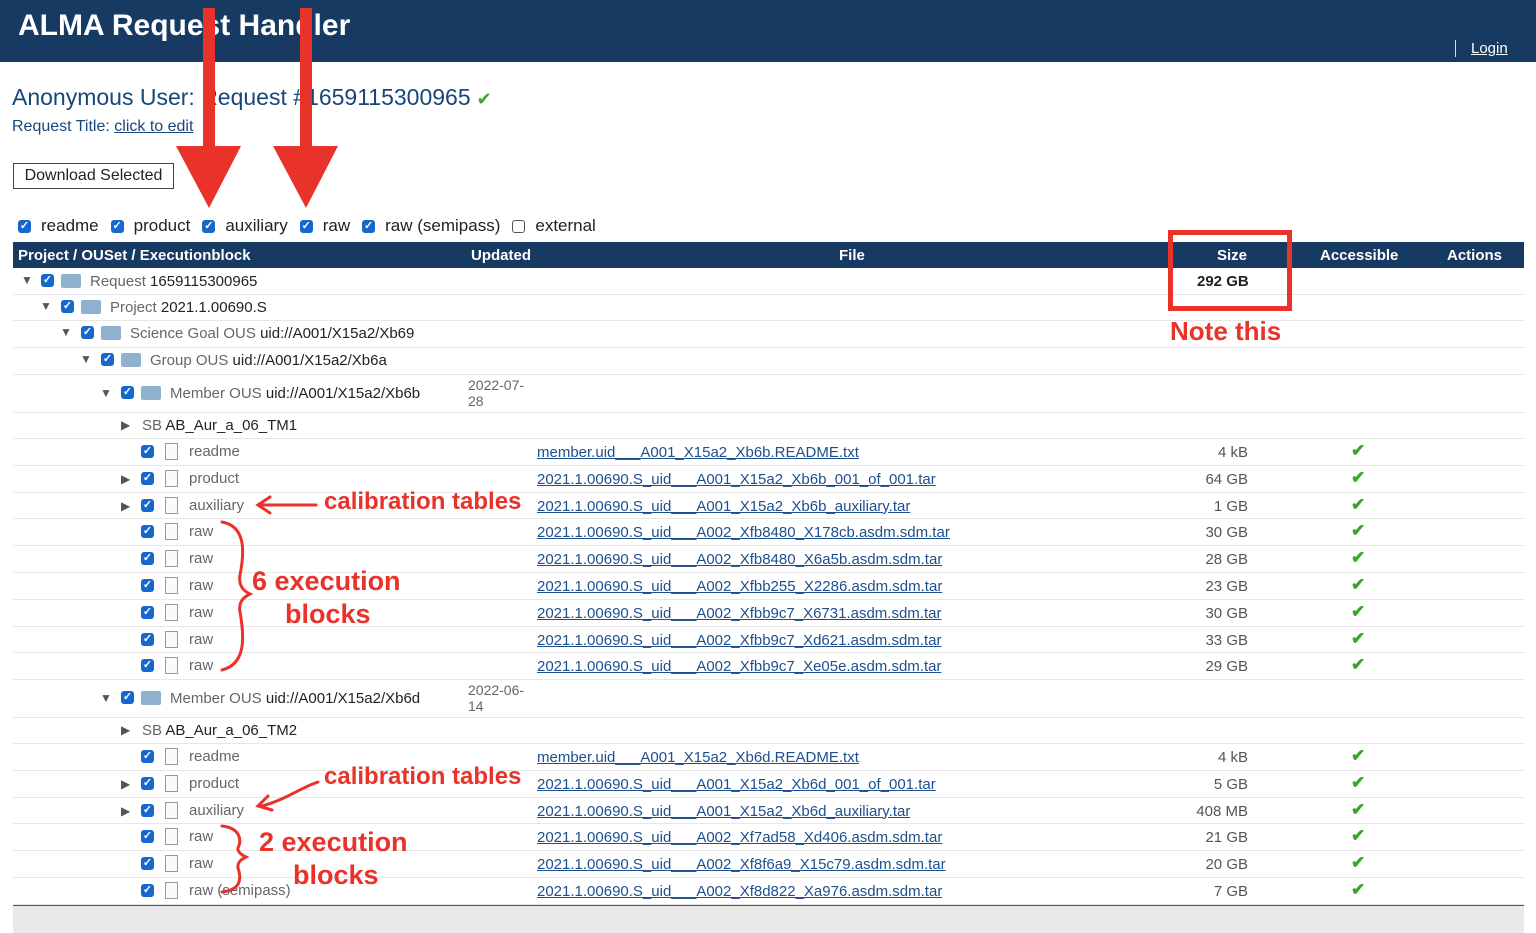 Image resolution: width=1536 pixels, height=933 pixels. What do you see at coordinates (231, 730) in the screenshot?
I see `node-value: AB_Aur_a_06_TM2` at bounding box center [231, 730].